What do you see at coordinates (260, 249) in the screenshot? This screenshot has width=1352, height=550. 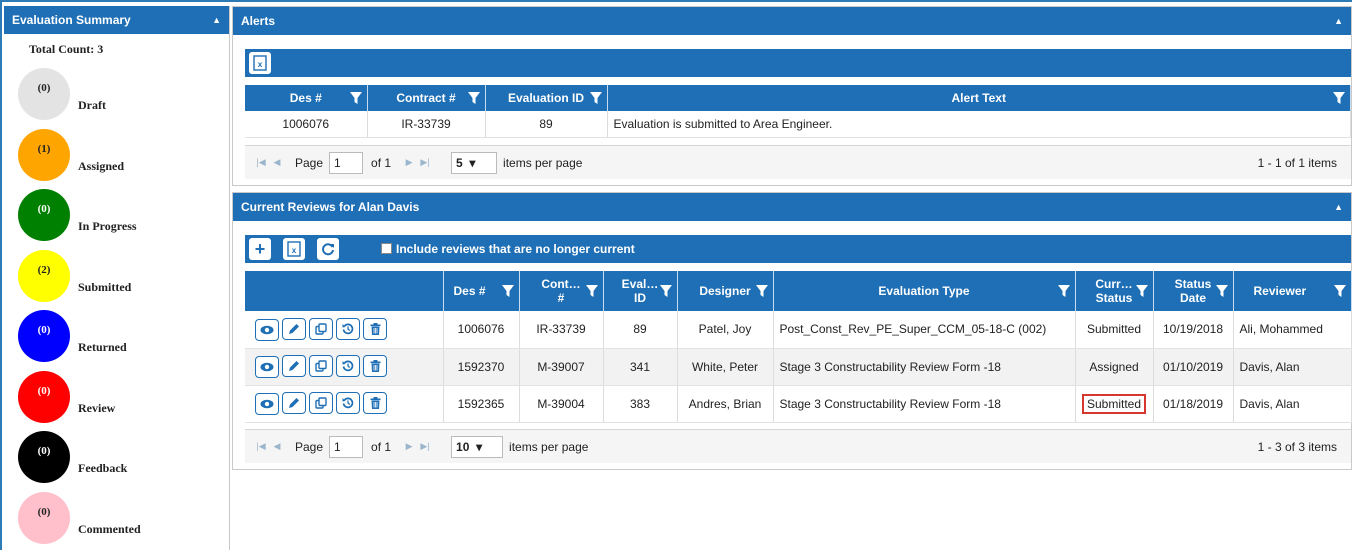 I see `add-button: +` at bounding box center [260, 249].